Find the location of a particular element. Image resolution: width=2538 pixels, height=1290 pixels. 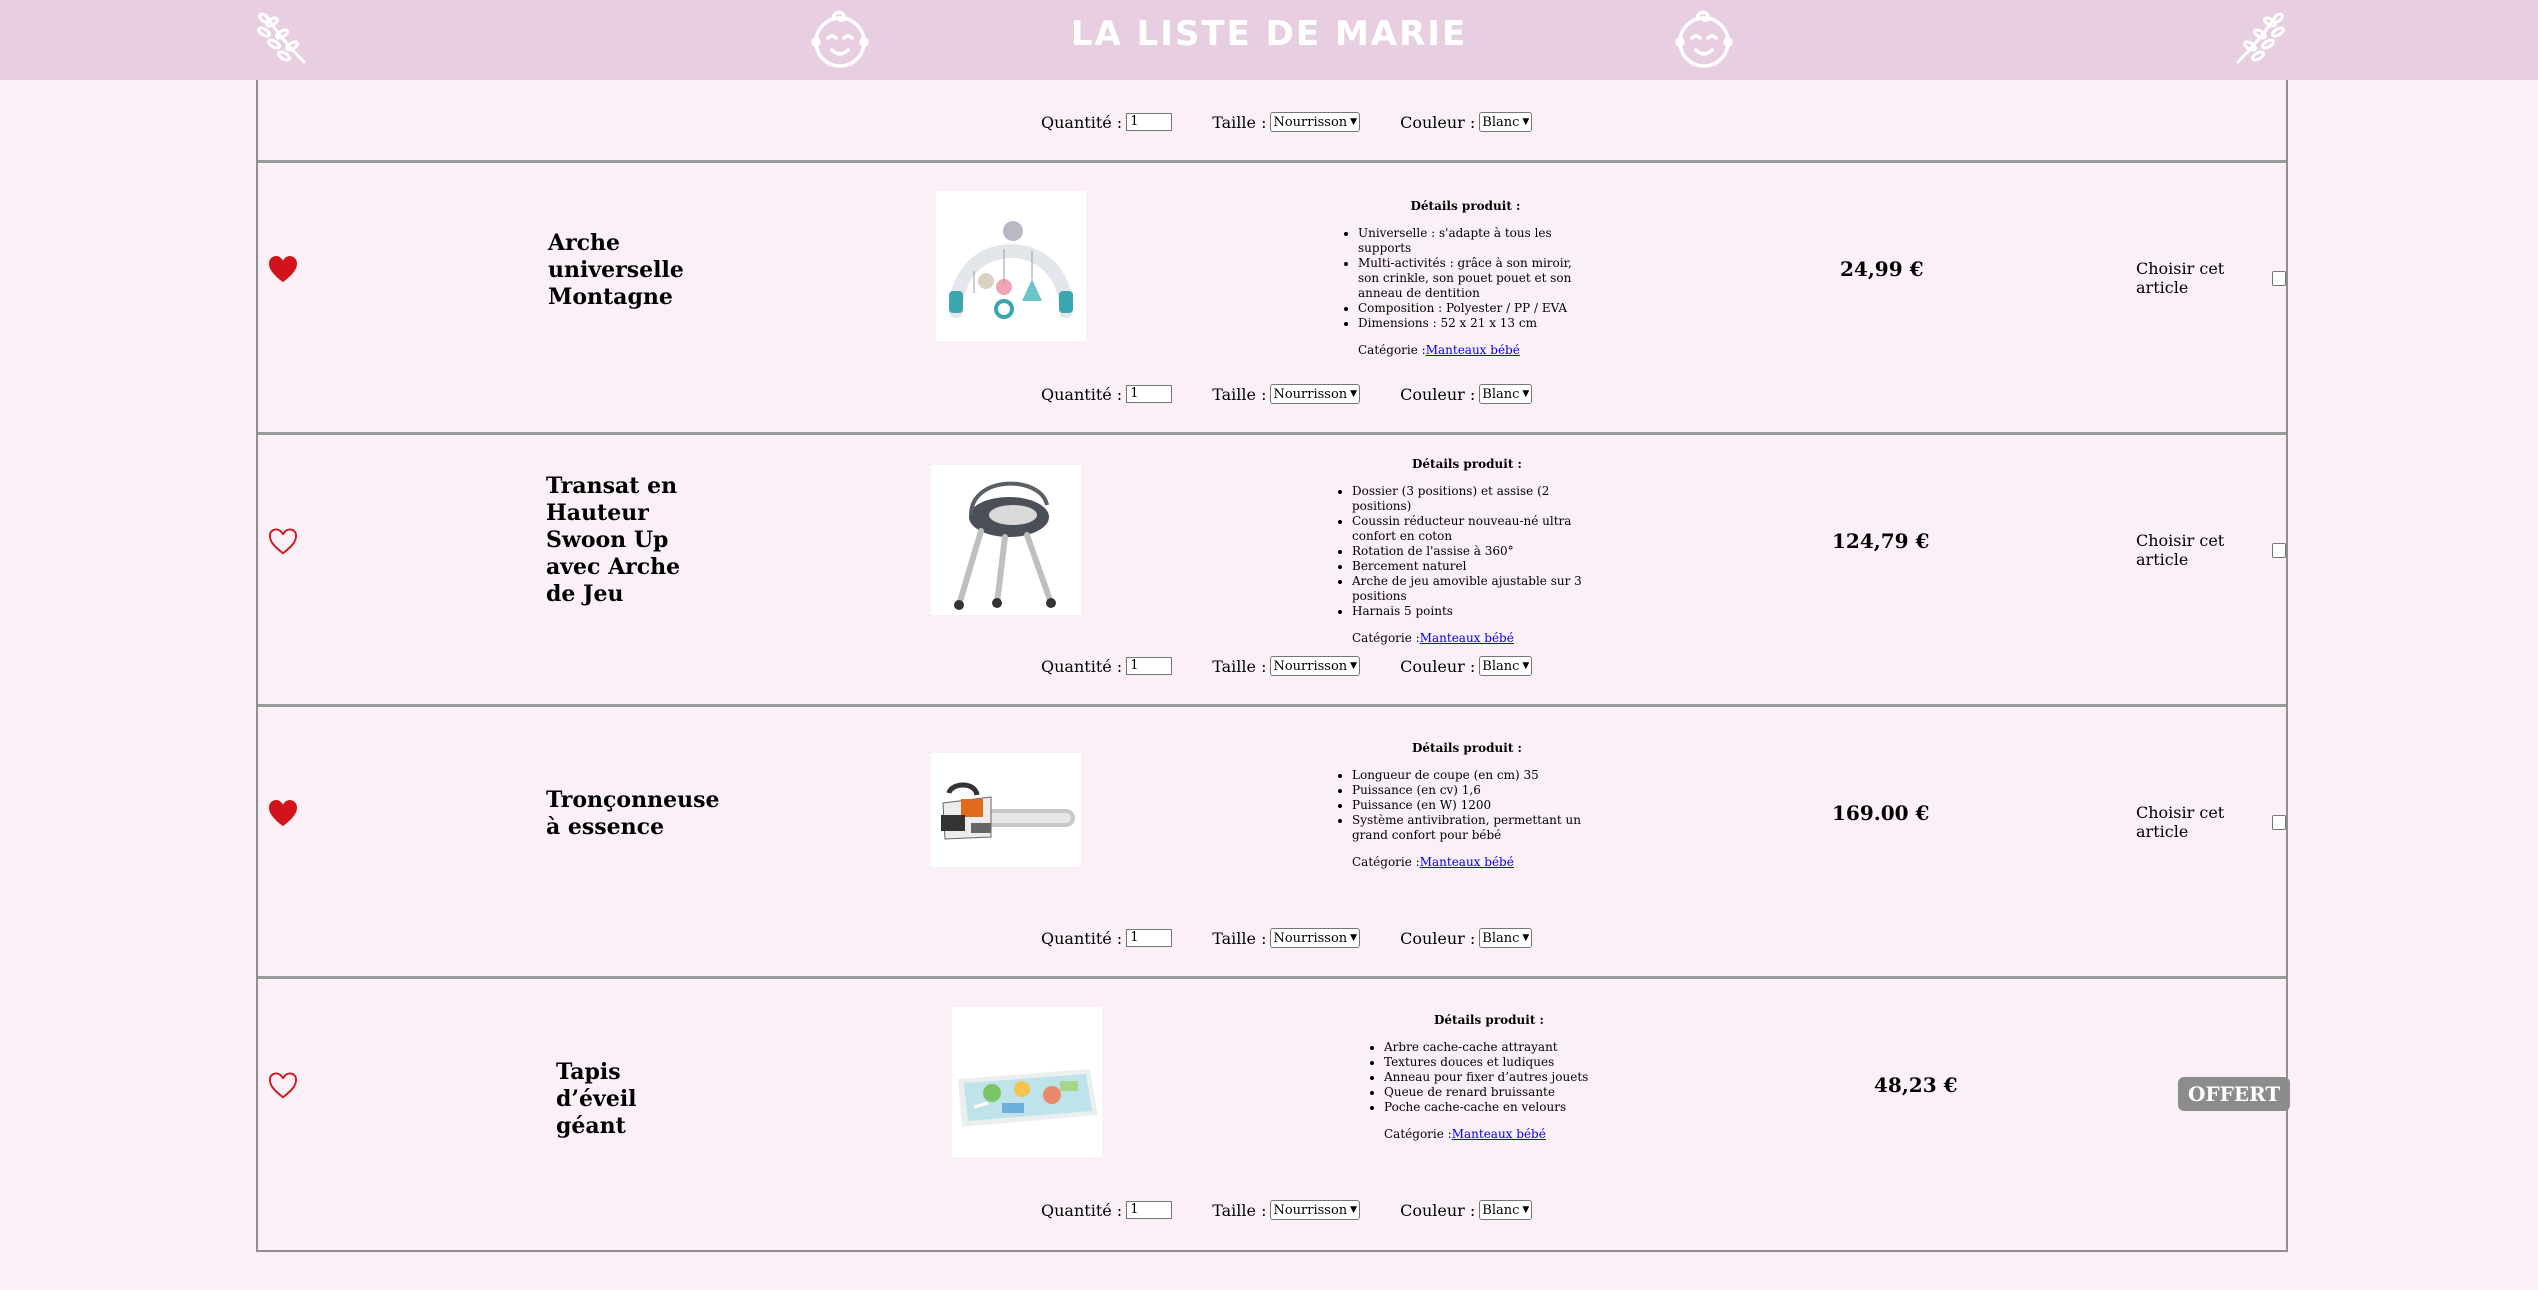

list-item: Longueur de coupe (en cm) 35 is located at coordinates (1477, 775).